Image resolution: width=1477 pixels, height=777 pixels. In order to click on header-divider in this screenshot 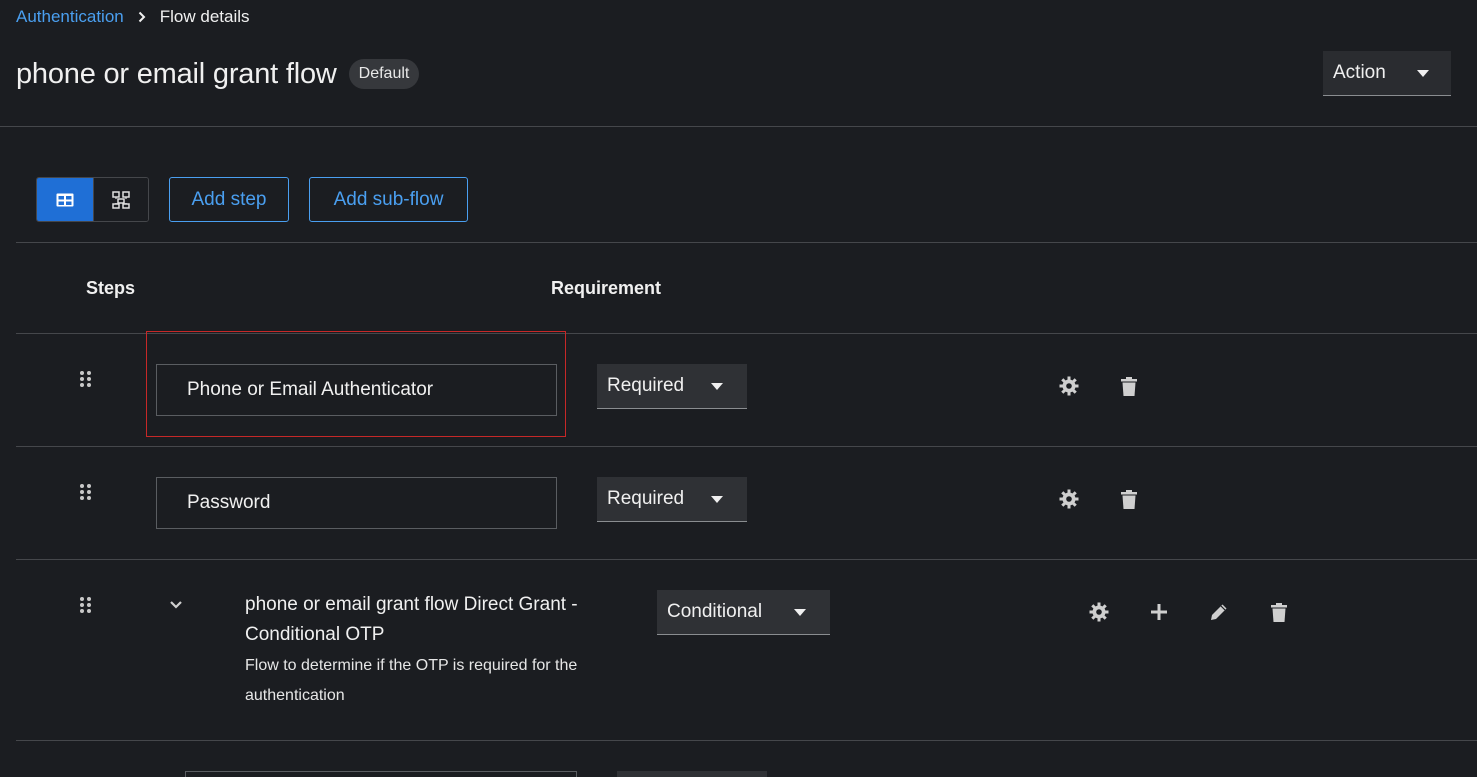, I will do `click(738, 126)`.